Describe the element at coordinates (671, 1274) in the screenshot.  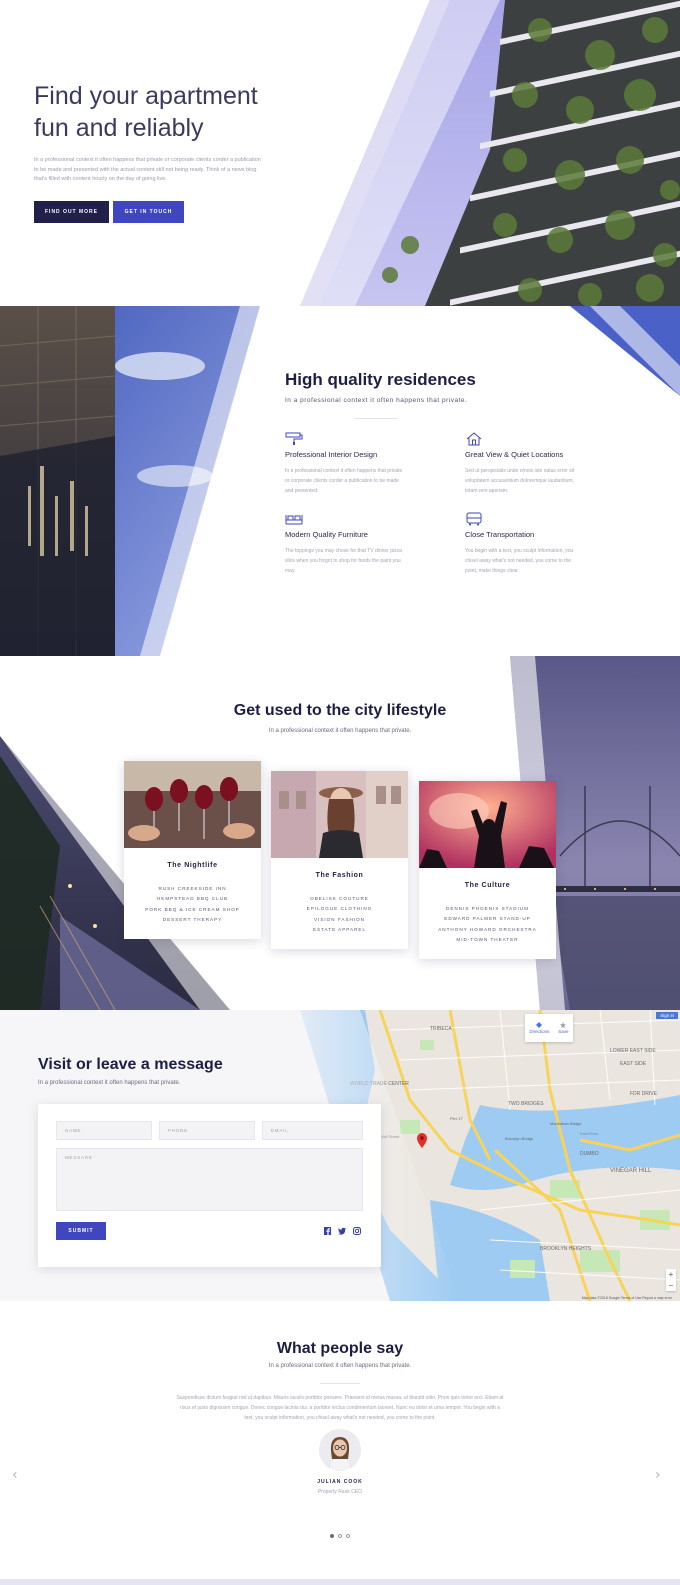
I see `zoom-in-button: +` at that location.